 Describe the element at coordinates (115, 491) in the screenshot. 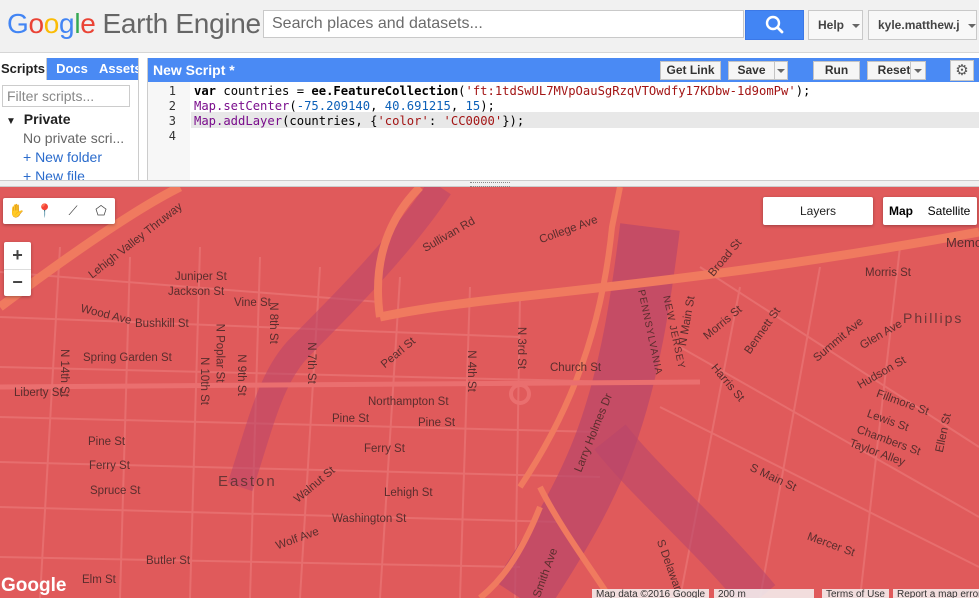

I see `map-label: Spruce St` at that location.